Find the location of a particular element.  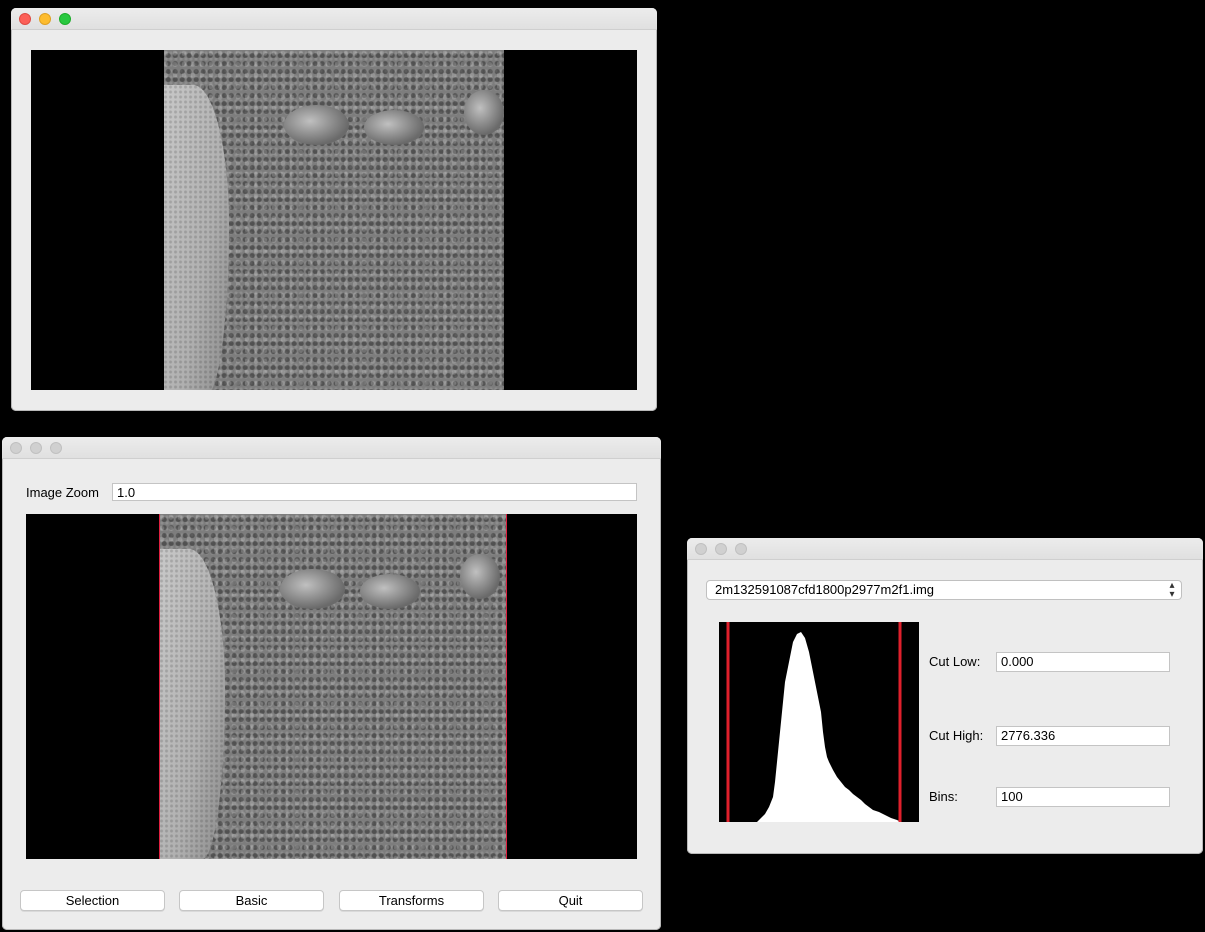

bins-label: Bins: is located at coordinates (943, 796).